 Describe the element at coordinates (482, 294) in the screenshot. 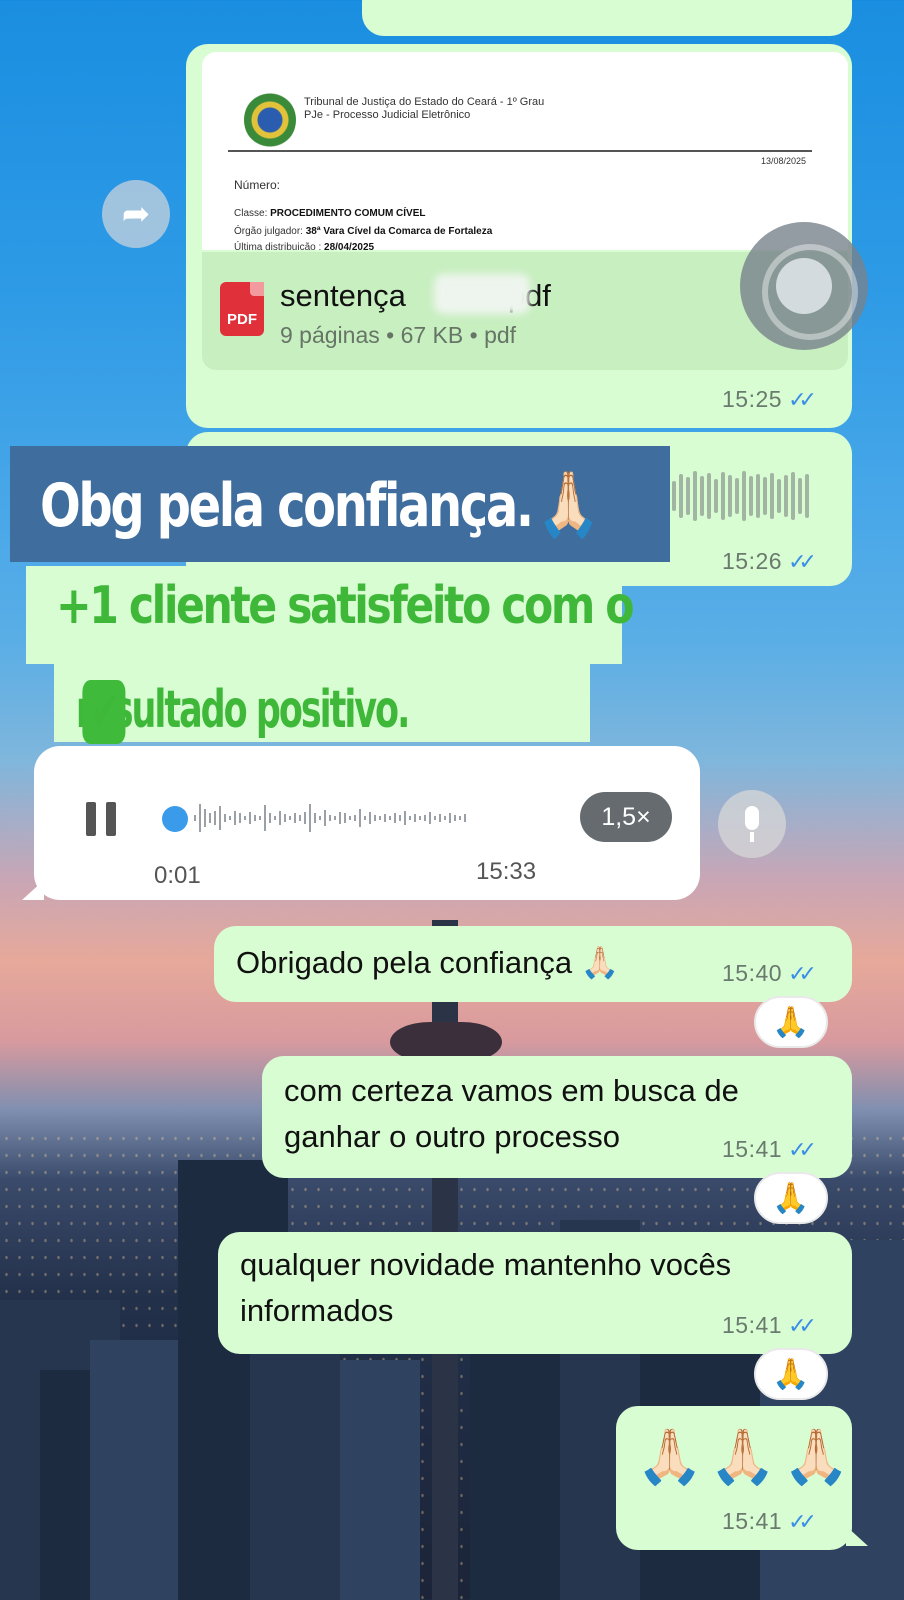

I see `redacted-filename` at that location.